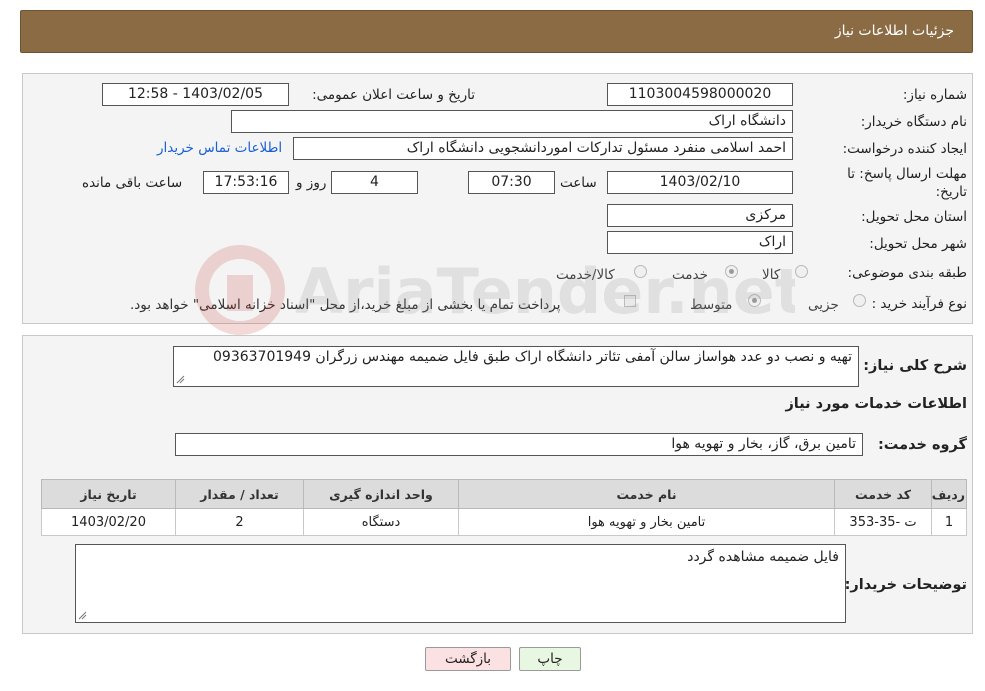 The width and height of the screenshot is (985, 691). I want to click on purchase-type-label: نوع فرآیند خرید :, so click(919, 304).